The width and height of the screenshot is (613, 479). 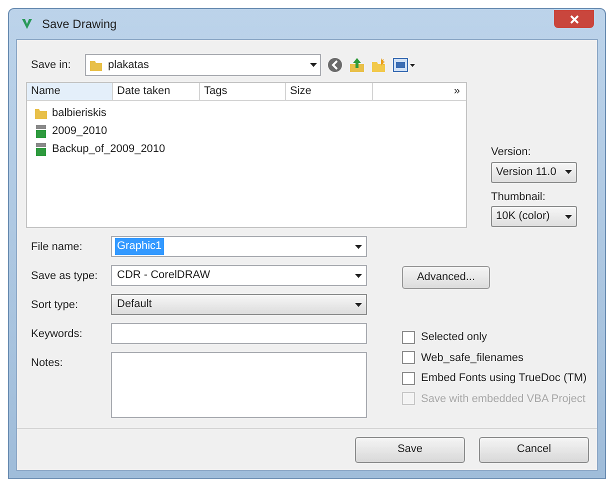 I want to click on folder-name: plakatas, so click(x=129, y=65).